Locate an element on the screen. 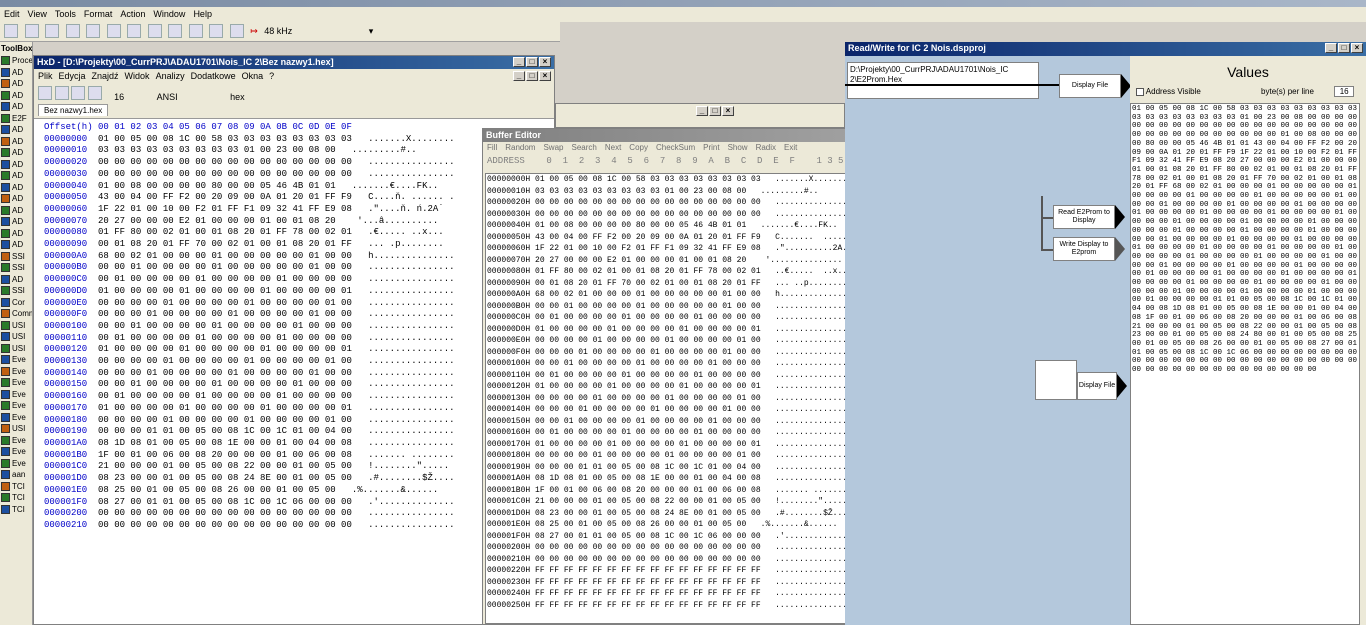  new-file-icon is located at coordinates (45, 93).